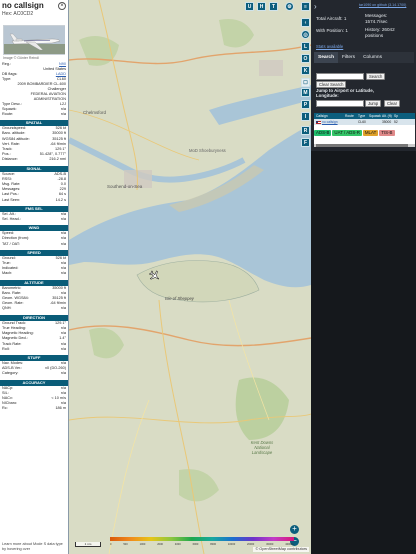  I want to click on with-position-value: 1, so click(346, 30).